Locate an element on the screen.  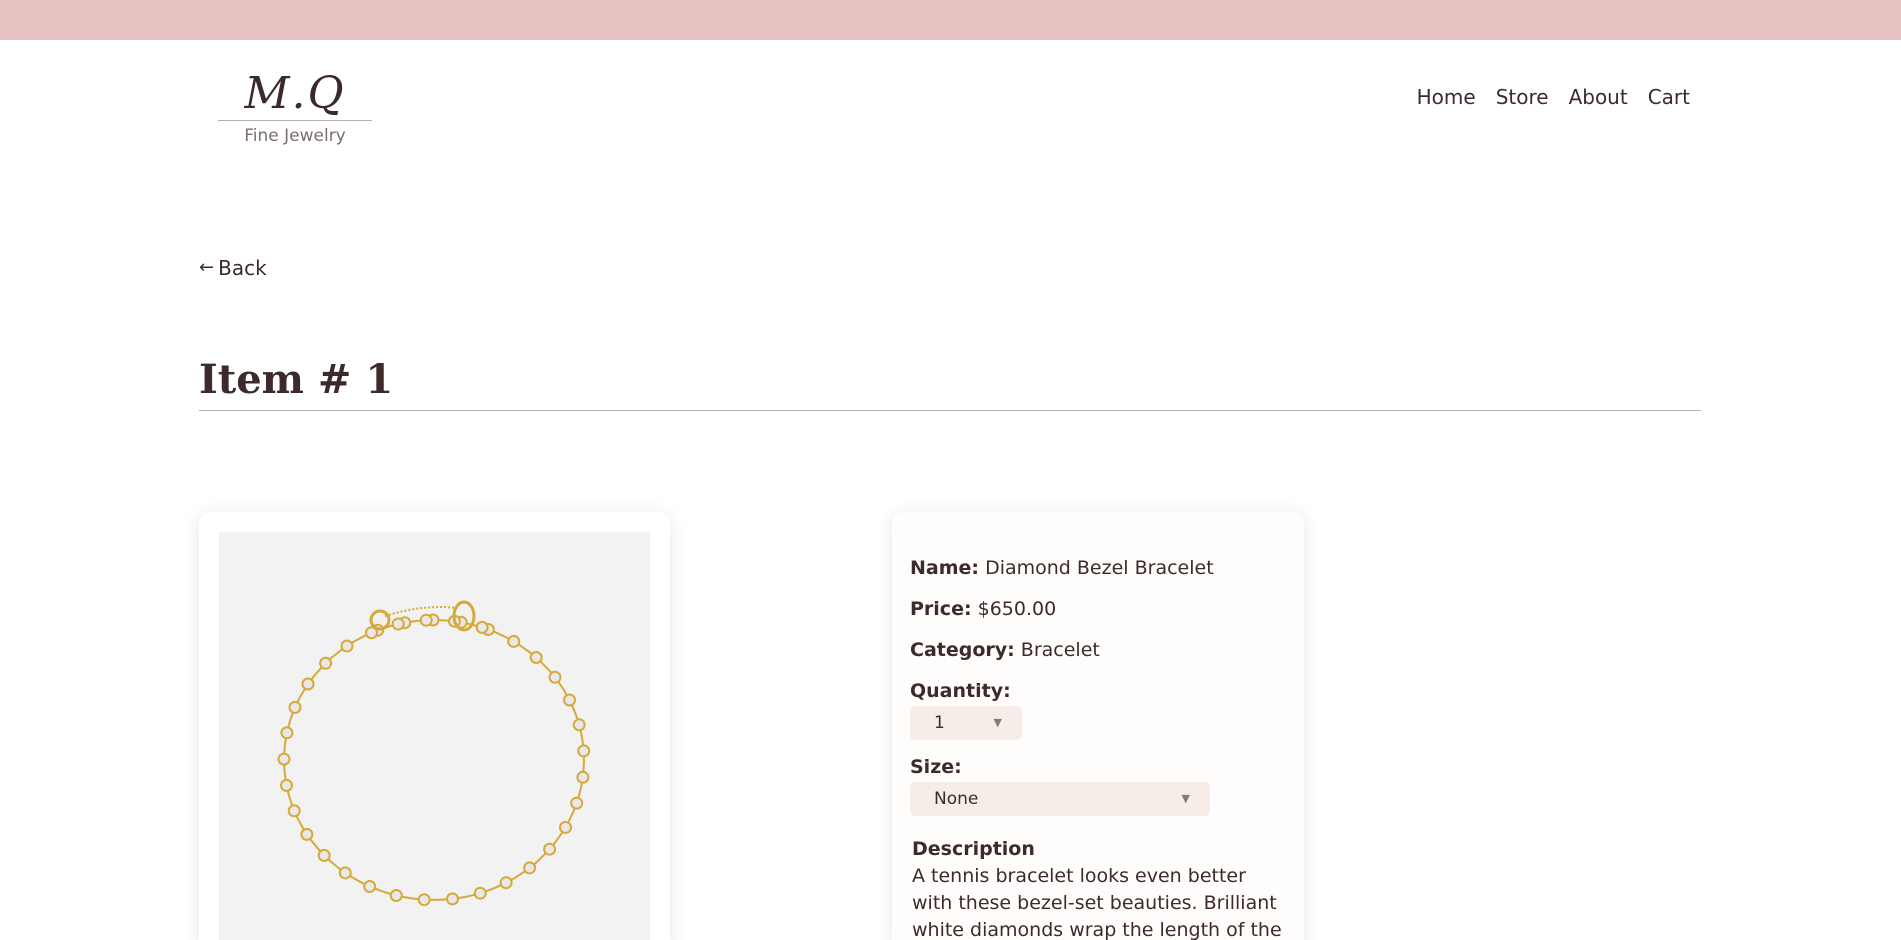
logo-divider is located at coordinates (295, 120).